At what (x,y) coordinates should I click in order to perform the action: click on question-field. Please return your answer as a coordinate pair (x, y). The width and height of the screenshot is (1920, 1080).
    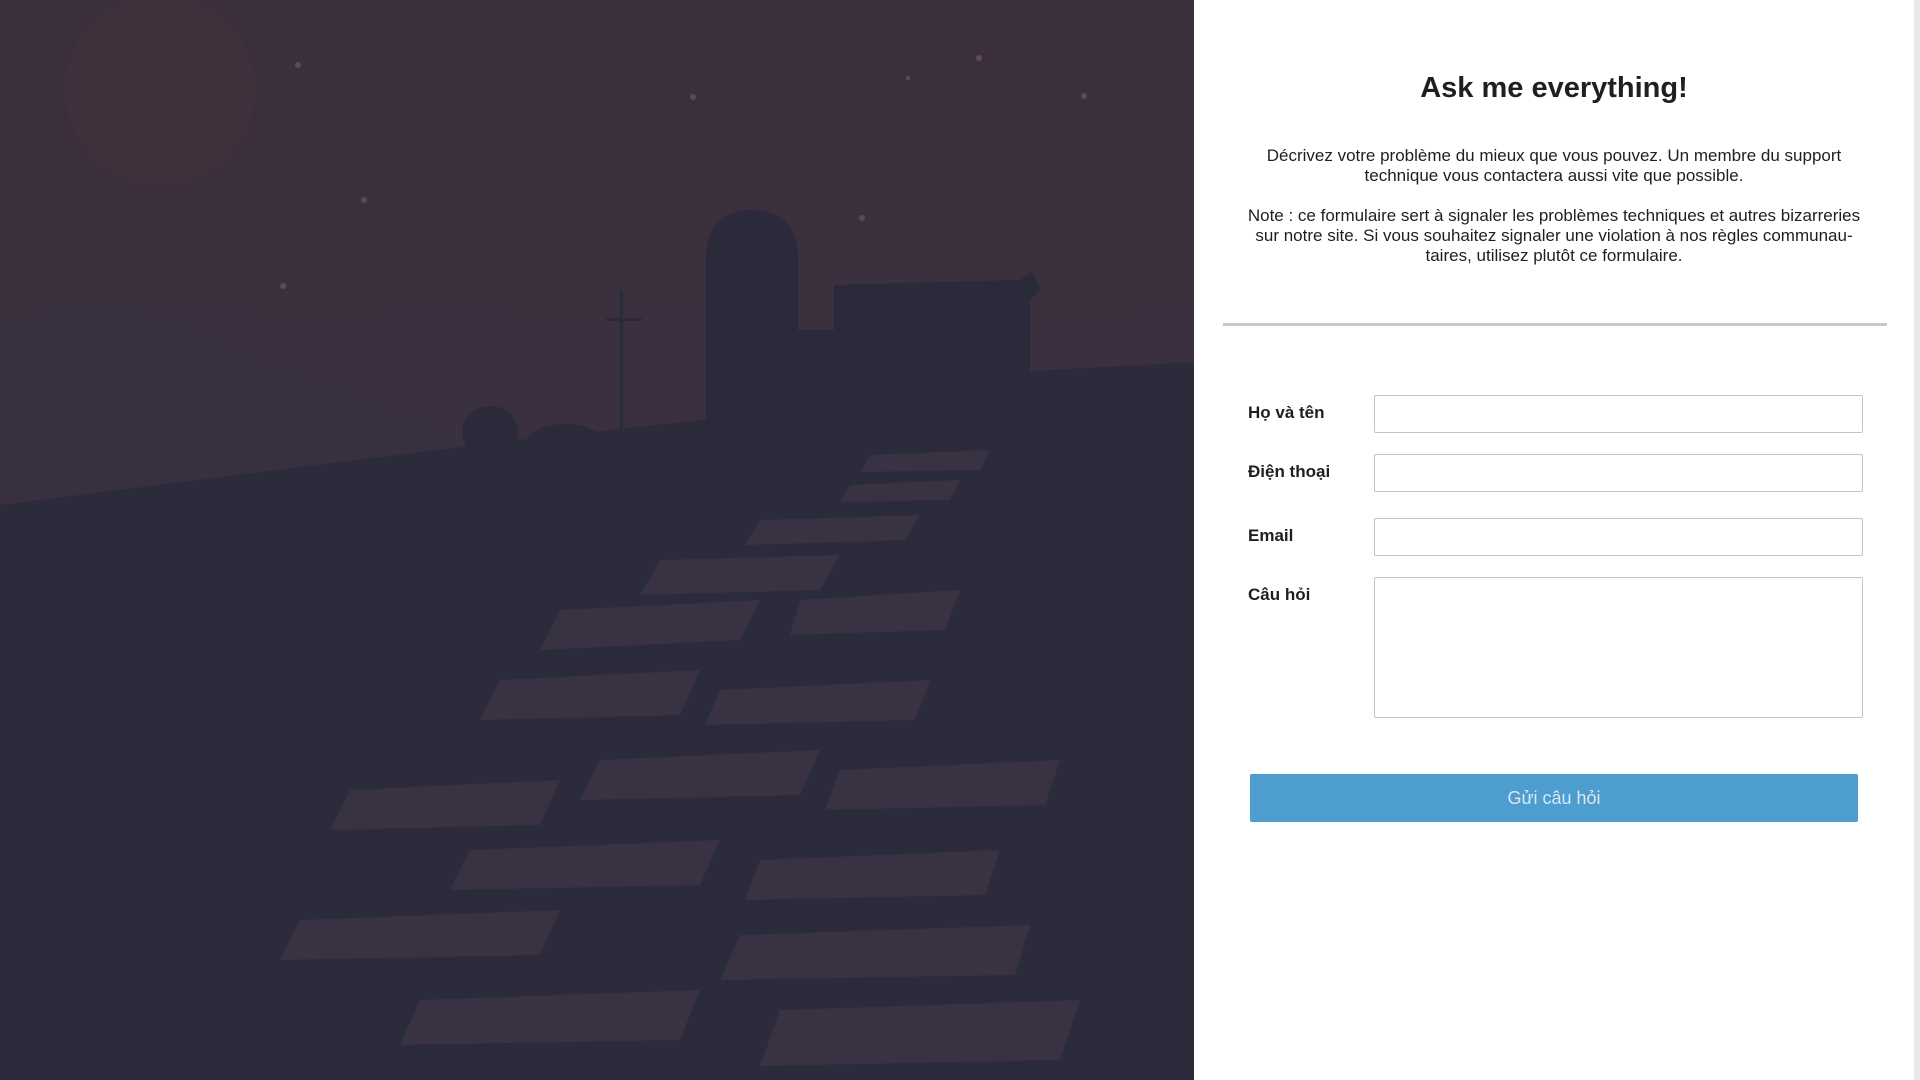
    Looking at the image, I should click on (1618, 647).